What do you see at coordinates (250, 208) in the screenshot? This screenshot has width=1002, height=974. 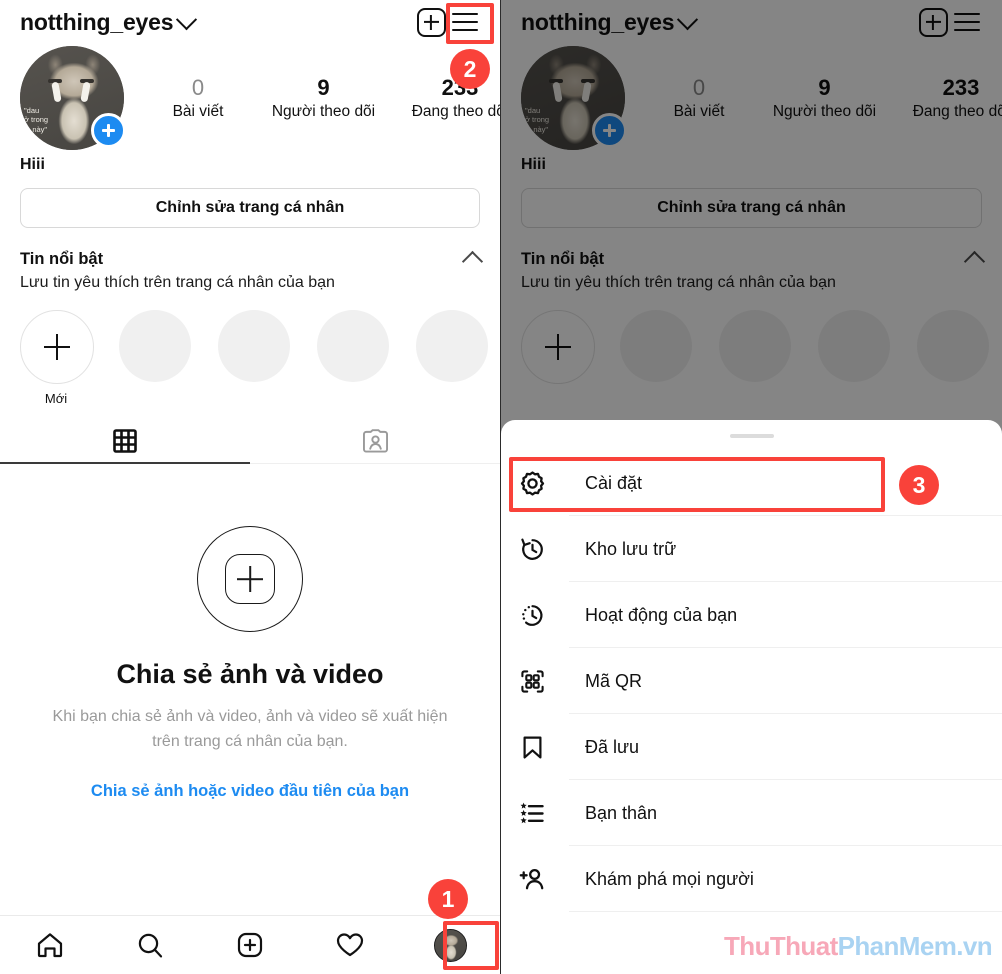 I see `edit-profile-button: Chỉnh sửa trang cá nhân` at bounding box center [250, 208].